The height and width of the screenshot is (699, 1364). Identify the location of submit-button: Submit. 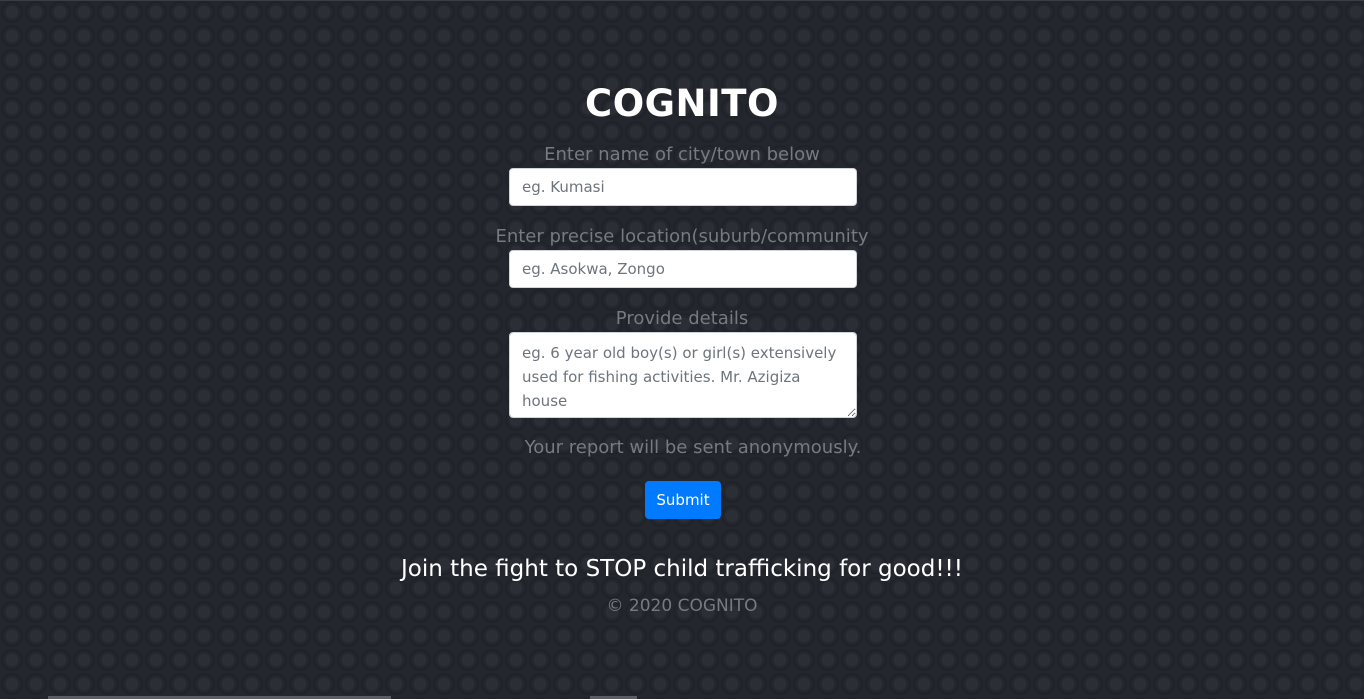
(683, 500).